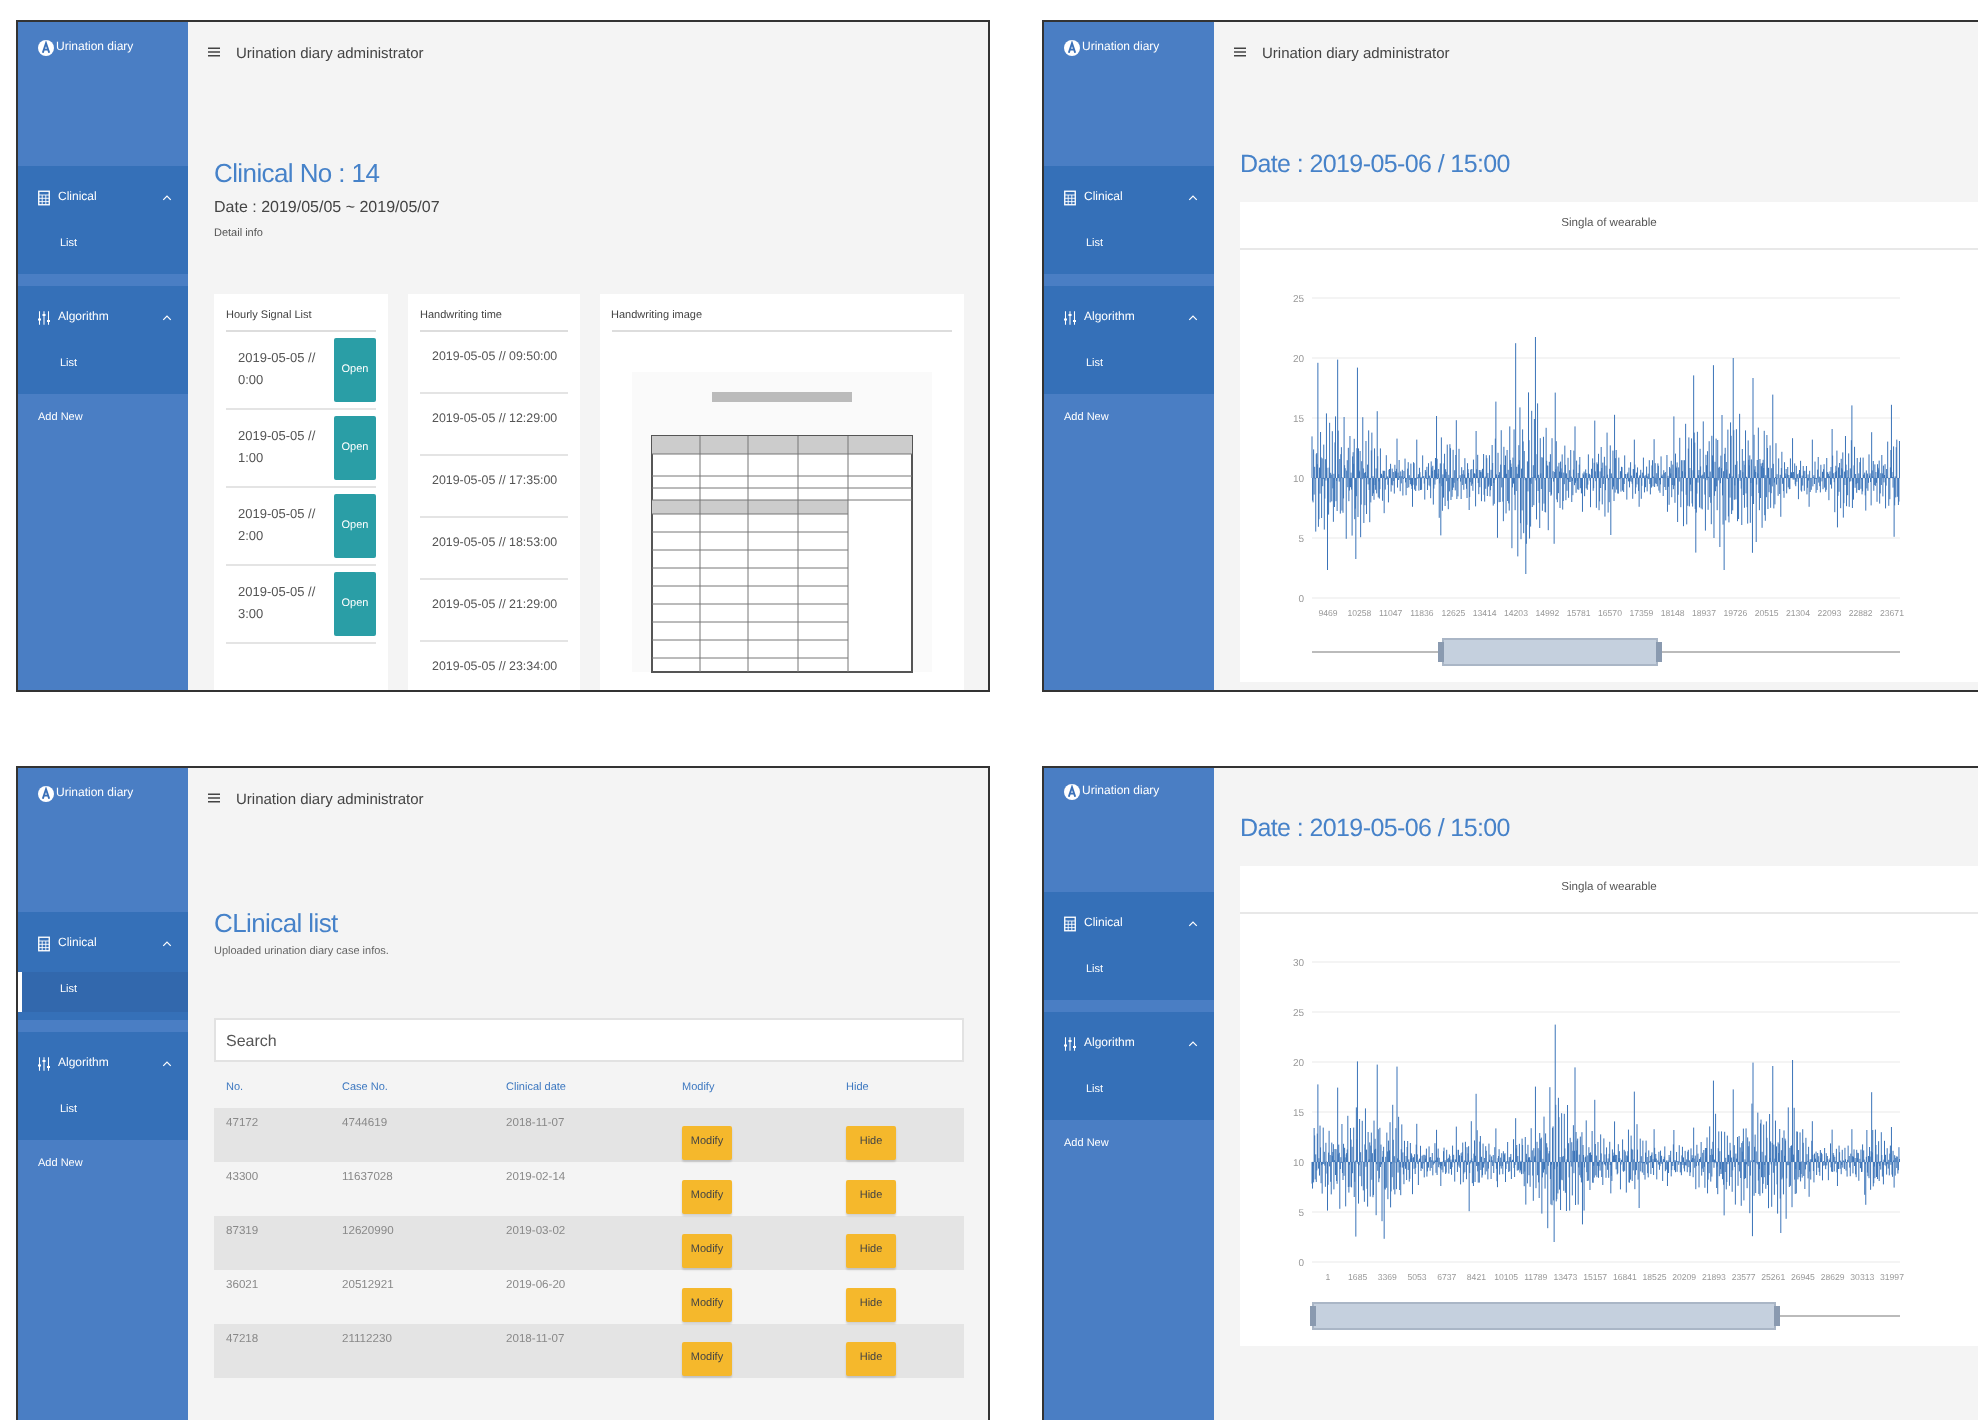 The height and width of the screenshot is (1420, 1978). What do you see at coordinates (328, 207) in the screenshot?
I see `date-range: Date : 2019/05/05 ~ 2019/05/07` at bounding box center [328, 207].